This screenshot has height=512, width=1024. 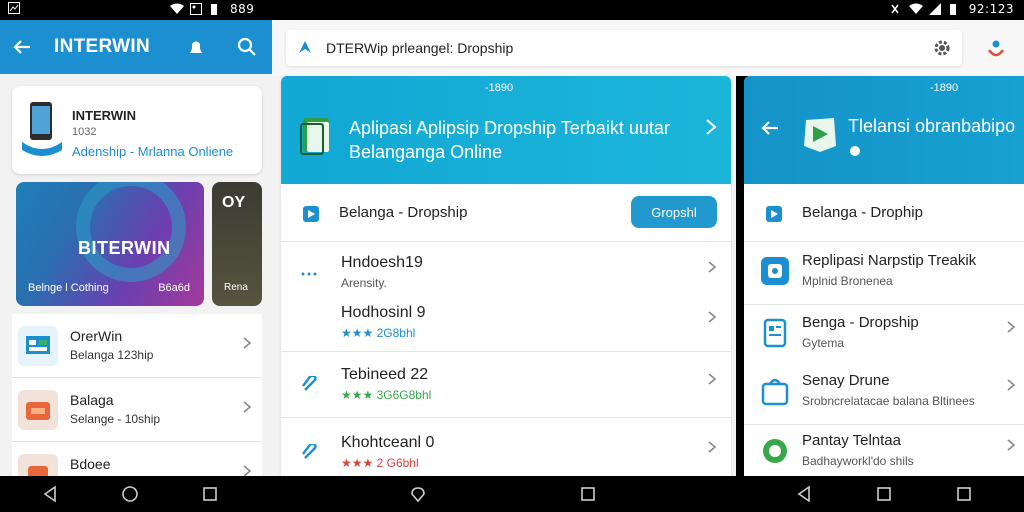 What do you see at coordinates (237, 244) in the screenshot?
I see `promo-banner-secondary: OY Rena` at bounding box center [237, 244].